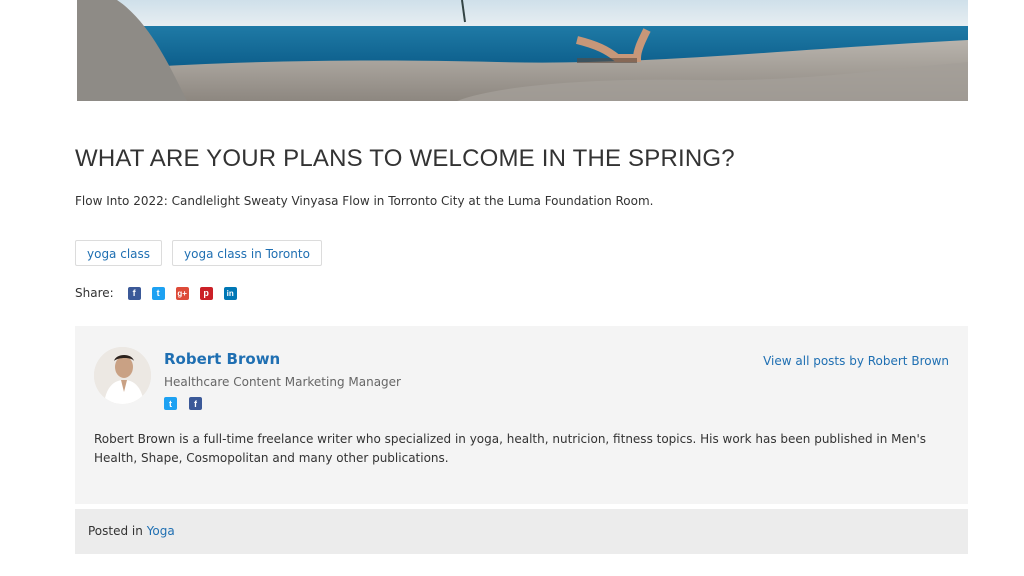  Describe the element at coordinates (856, 361) in the screenshot. I see `view-all-posts-link: View all posts by Robert Brown` at that location.